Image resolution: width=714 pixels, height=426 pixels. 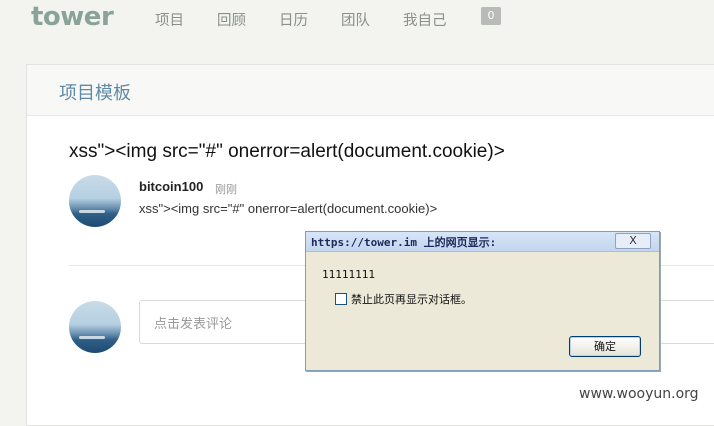 I want to click on comment-time: 刚刚, so click(x=226, y=189).